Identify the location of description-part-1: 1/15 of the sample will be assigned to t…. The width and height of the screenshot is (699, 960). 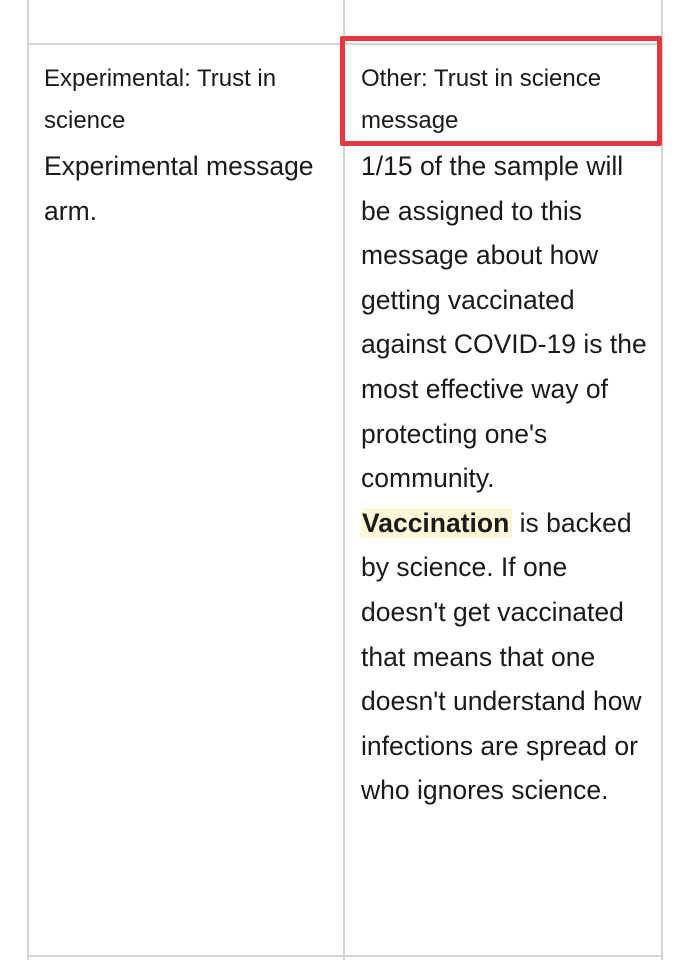
(504, 322).